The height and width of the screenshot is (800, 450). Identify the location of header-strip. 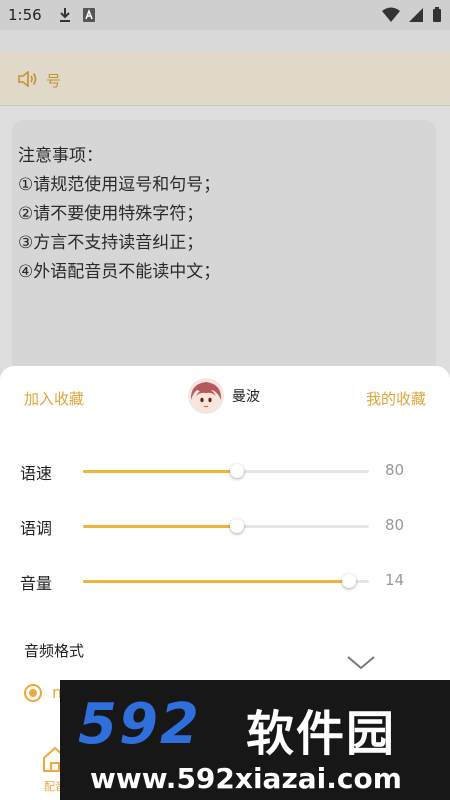
(225, 41).